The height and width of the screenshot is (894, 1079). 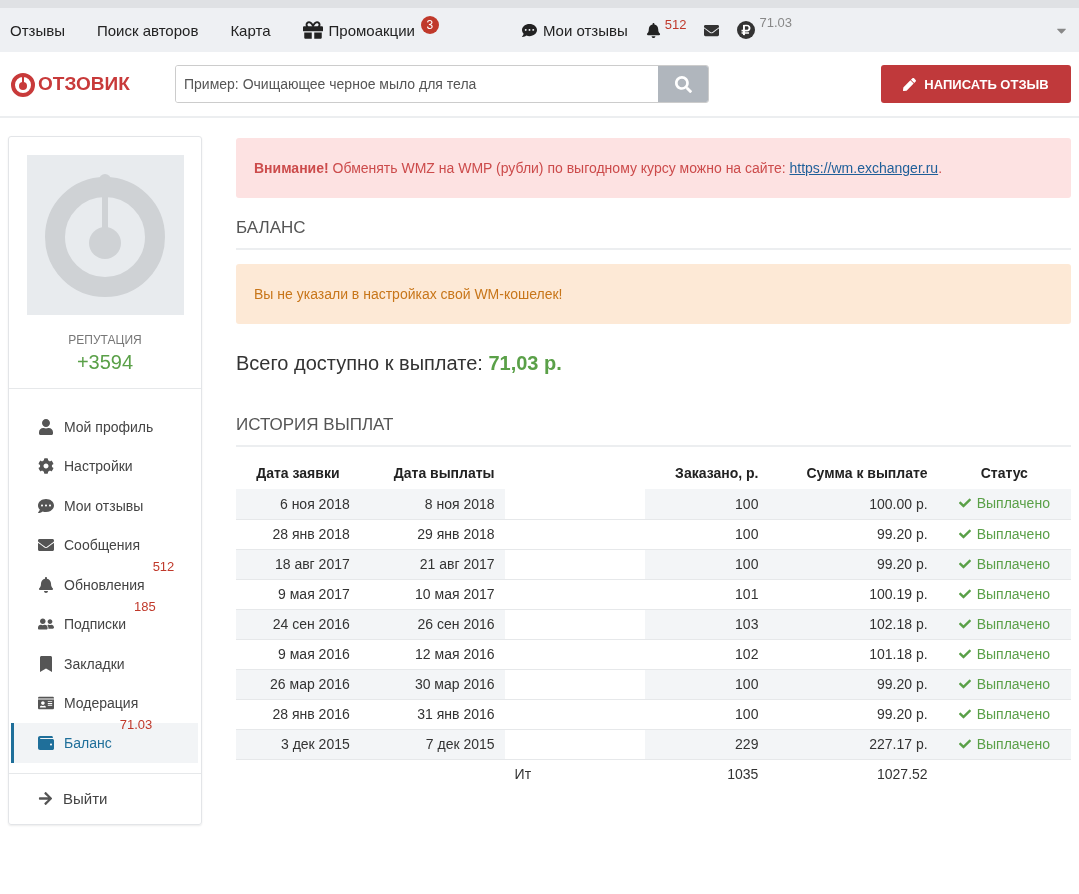 What do you see at coordinates (46, 703) in the screenshot?
I see `id-card-icon` at bounding box center [46, 703].